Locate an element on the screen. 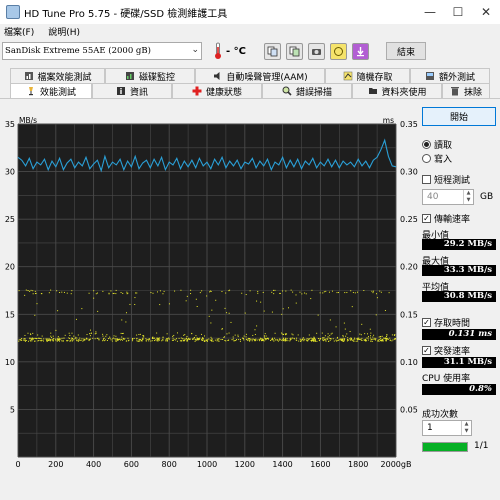 The height and width of the screenshot is (500, 500). y-right-tick-label: 0.25 is located at coordinates (409, 219).